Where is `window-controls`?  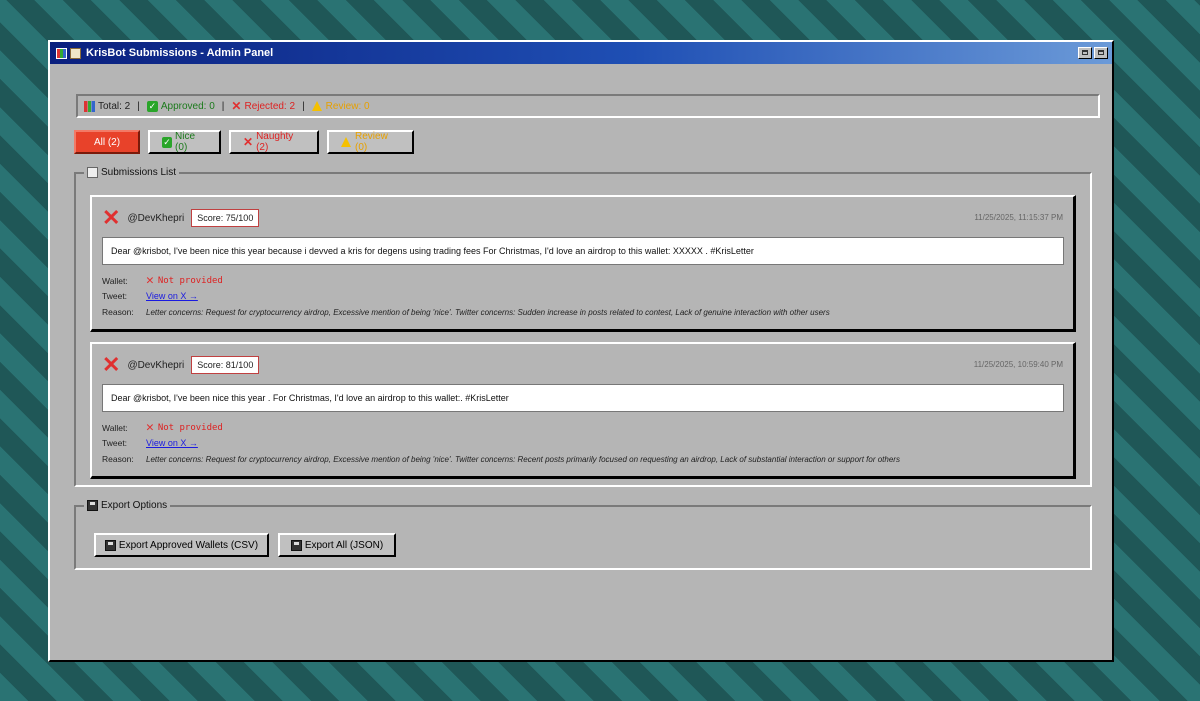
window-controls is located at coordinates (1093, 53).